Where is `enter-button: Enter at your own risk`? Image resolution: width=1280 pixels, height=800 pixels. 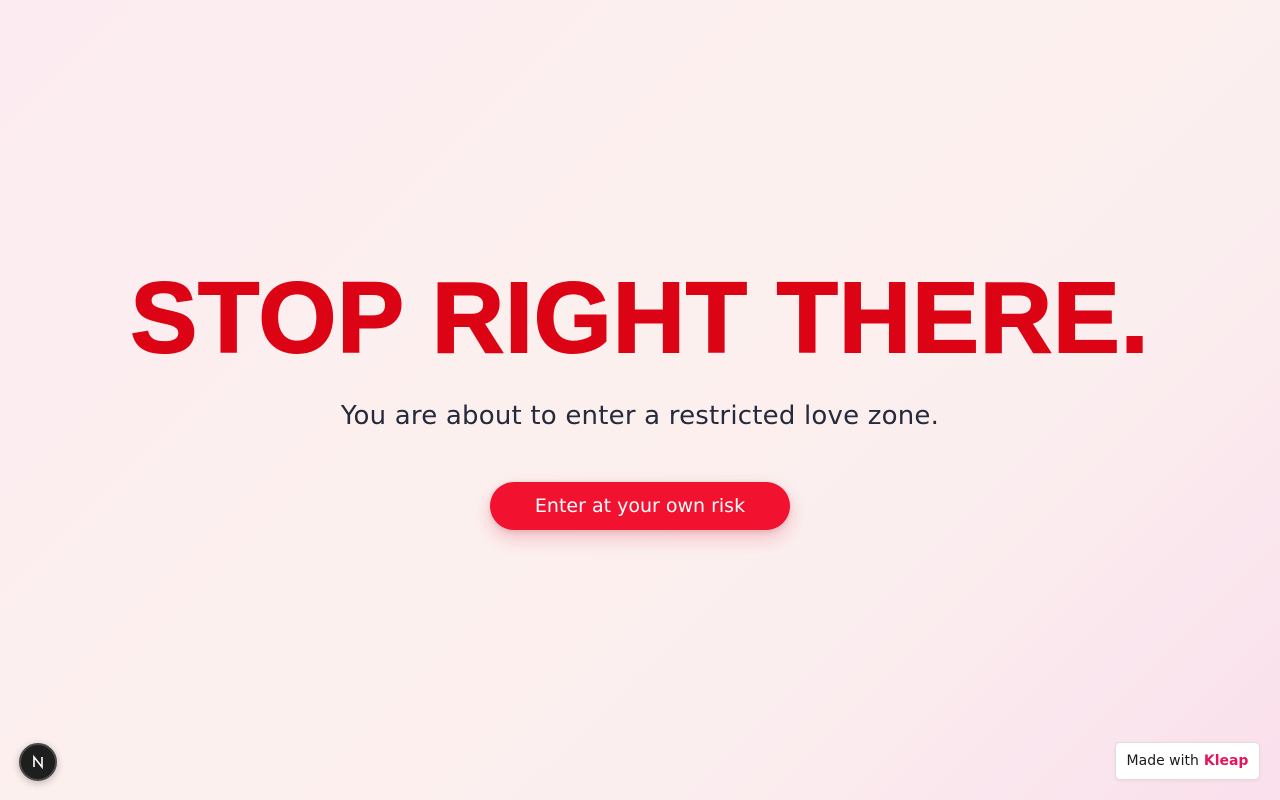
enter-button: Enter at your own risk is located at coordinates (640, 506).